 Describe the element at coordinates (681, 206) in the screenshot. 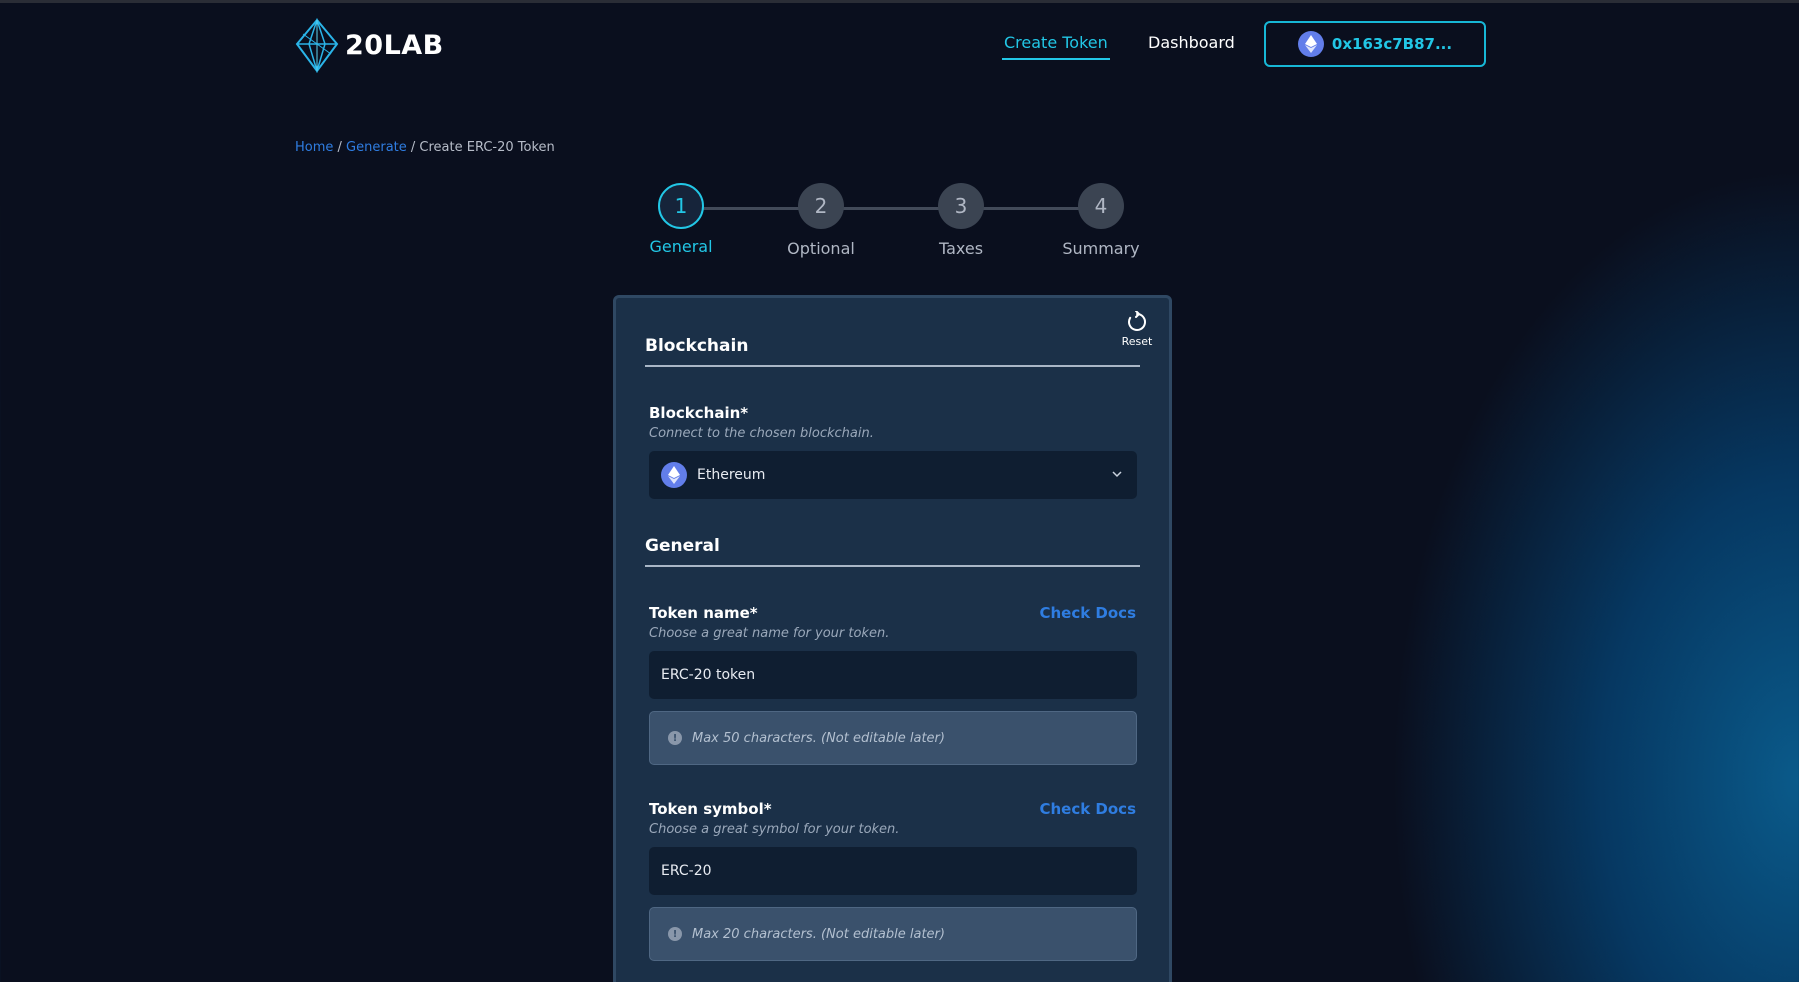

I see `step-number: 1` at that location.